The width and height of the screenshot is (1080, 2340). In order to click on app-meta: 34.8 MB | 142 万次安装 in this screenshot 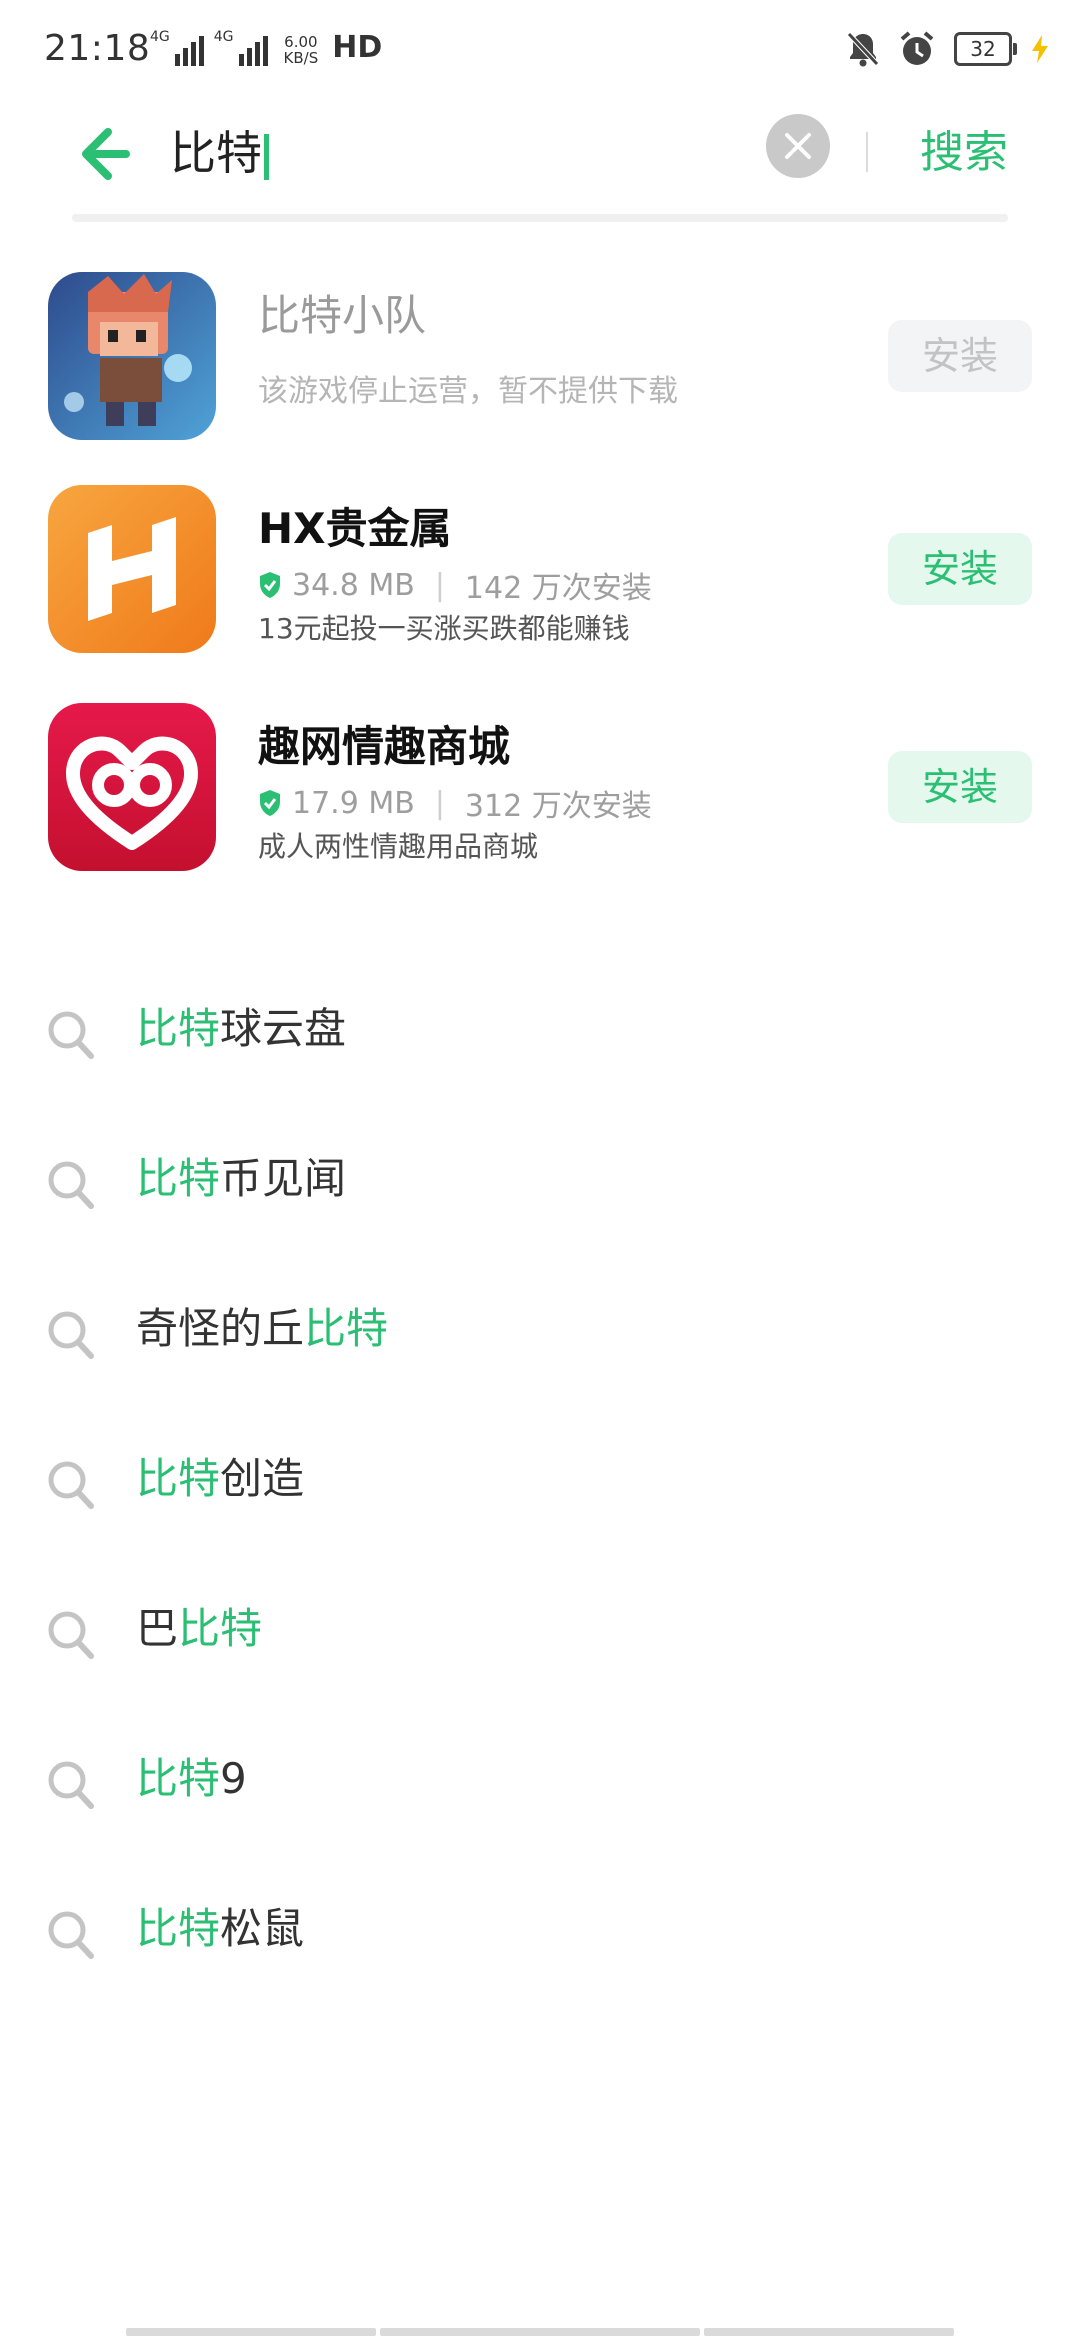, I will do `click(455, 585)`.